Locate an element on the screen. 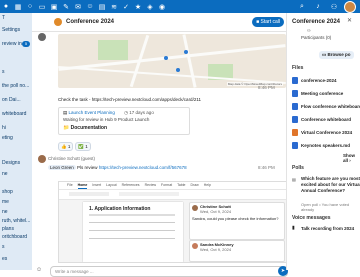 The height and width of the screenshot is (277, 360). files-header: Files is located at coordinates (298, 68).